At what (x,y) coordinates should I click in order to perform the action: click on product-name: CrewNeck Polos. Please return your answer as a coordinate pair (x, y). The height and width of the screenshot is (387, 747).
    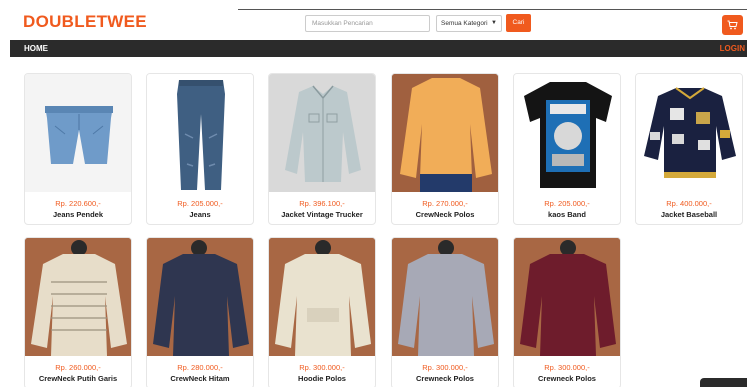
    Looking at the image, I should click on (445, 214).